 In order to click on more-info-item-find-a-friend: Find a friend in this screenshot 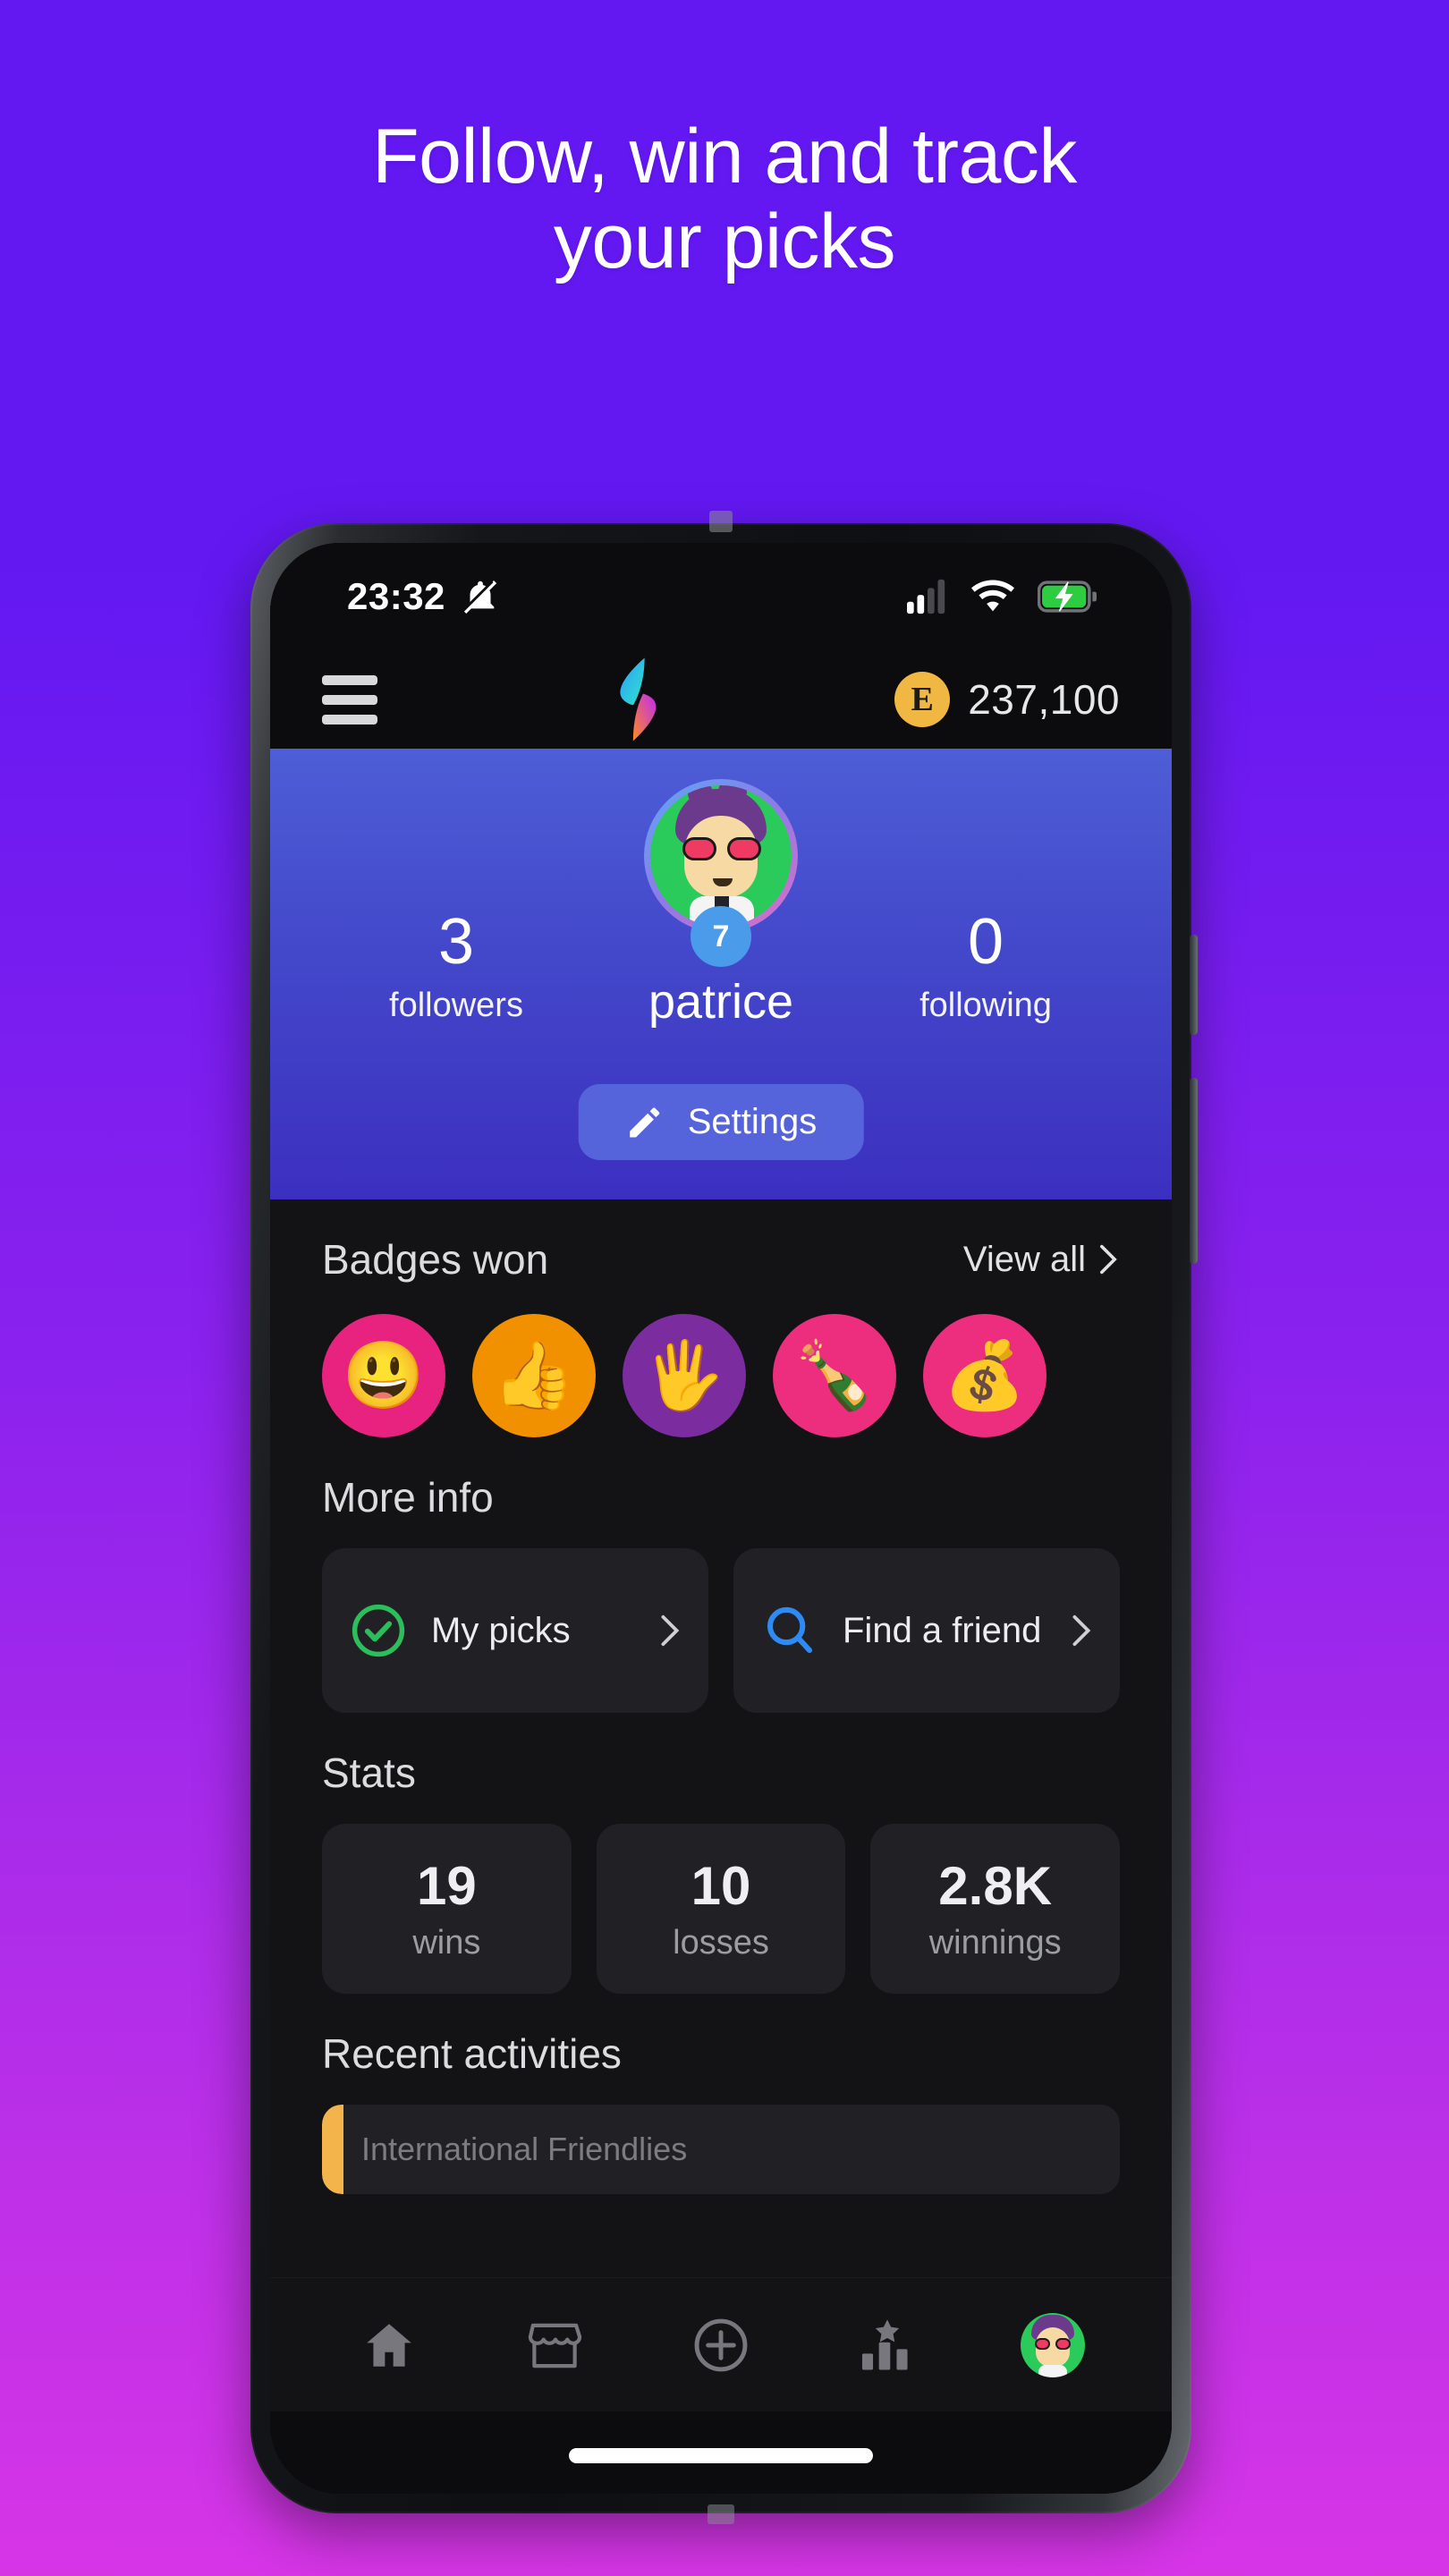, I will do `click(926, 1630)`.